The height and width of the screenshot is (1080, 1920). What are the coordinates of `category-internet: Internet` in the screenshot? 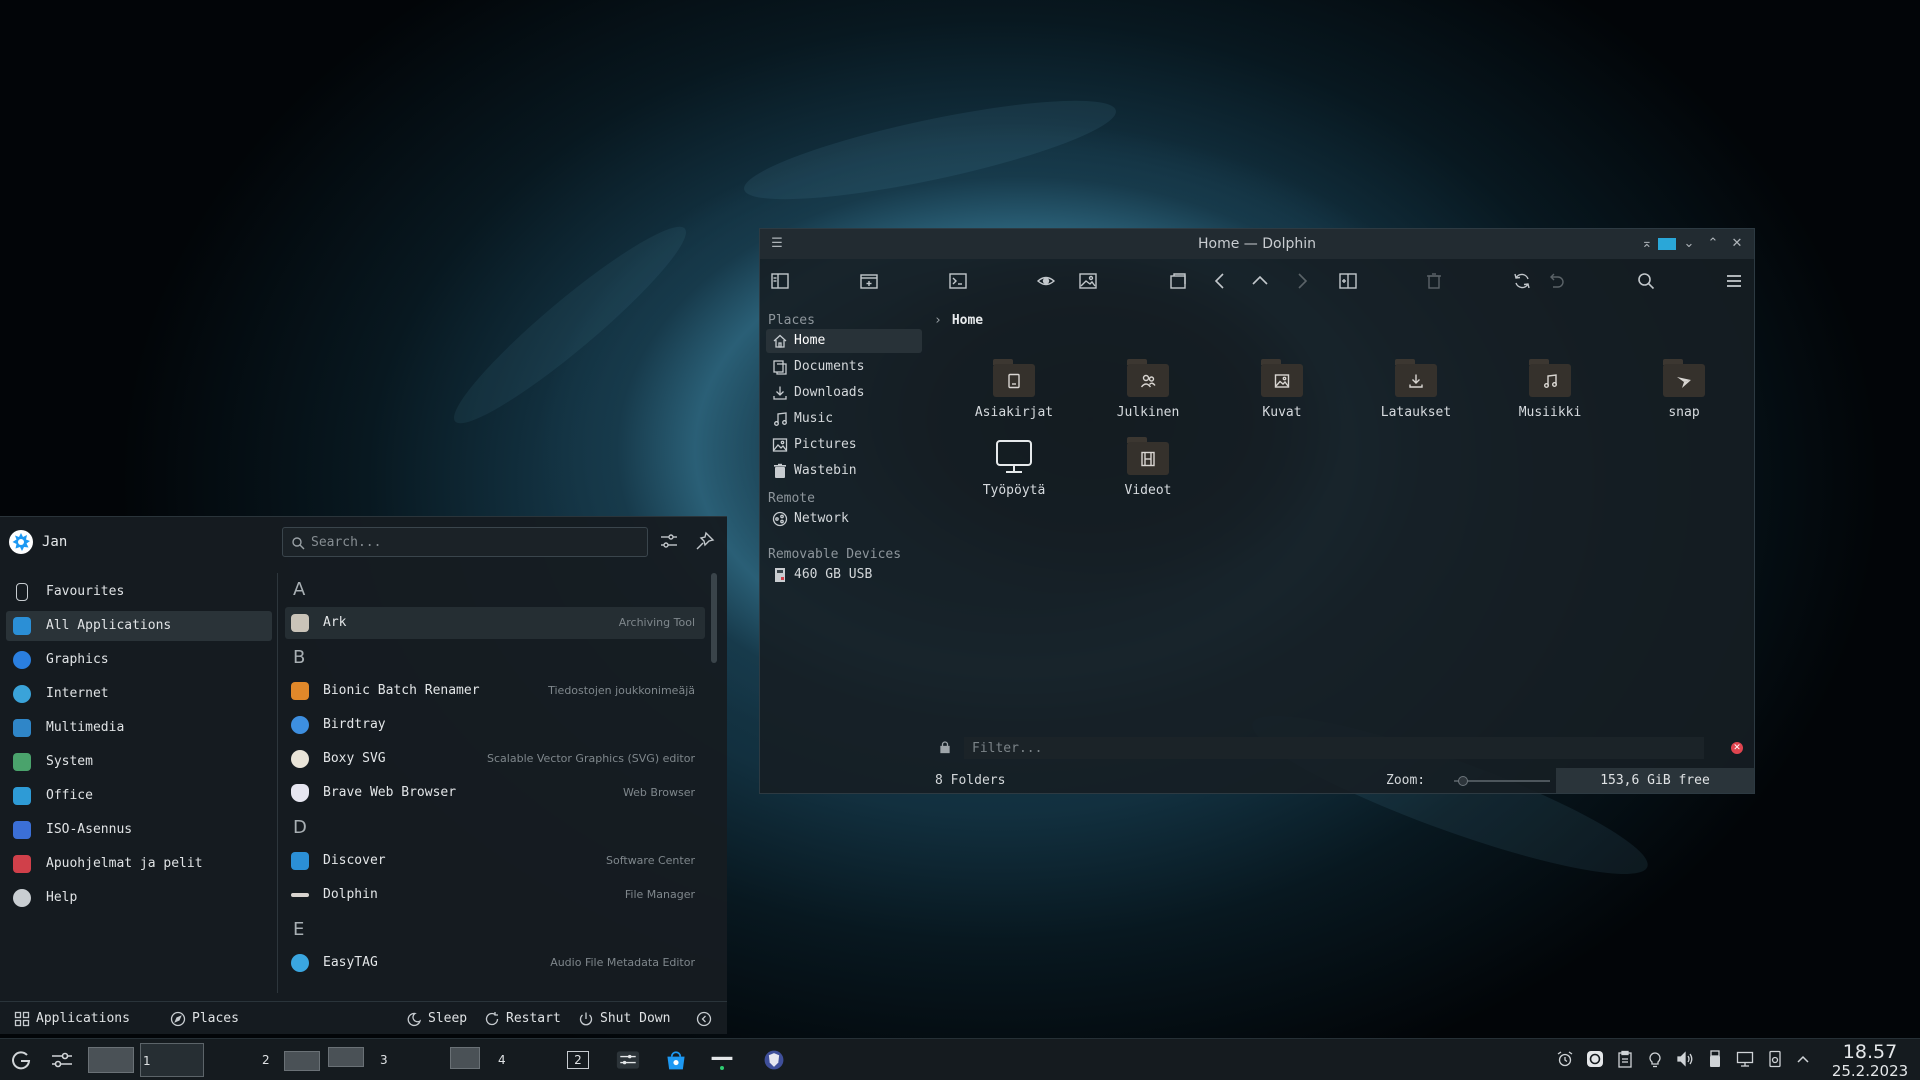 It's located at (139, 694).